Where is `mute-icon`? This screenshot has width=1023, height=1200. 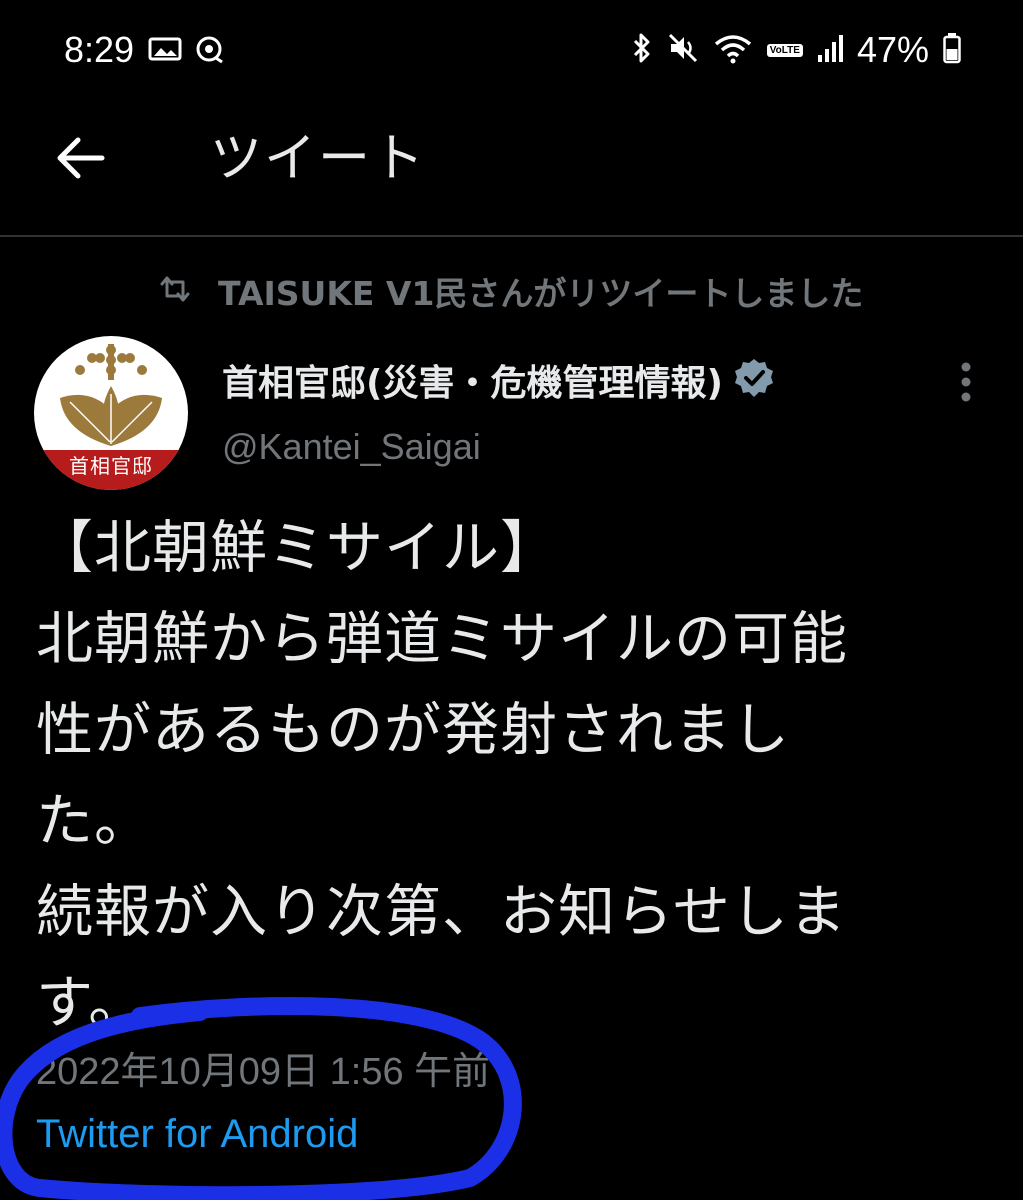 mute-icon is located at coordinates (683, 50).